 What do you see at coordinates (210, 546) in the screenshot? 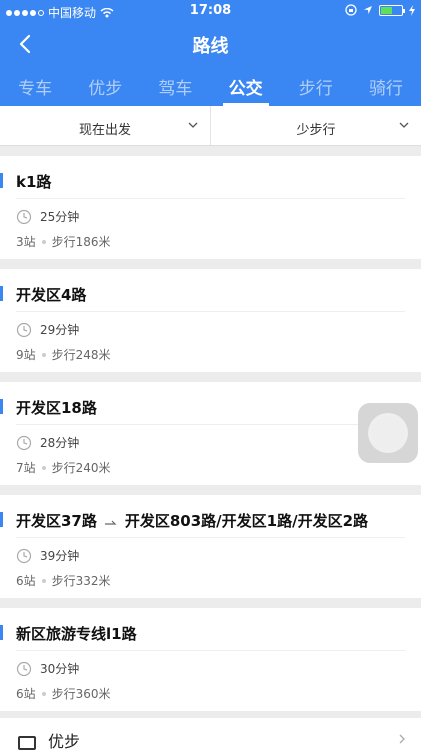
I see `route-card: 开发区37路 开发区803路/开发区1路/开发区2路 39分钟 6站 步行332米` at bounding box center [210, 546].